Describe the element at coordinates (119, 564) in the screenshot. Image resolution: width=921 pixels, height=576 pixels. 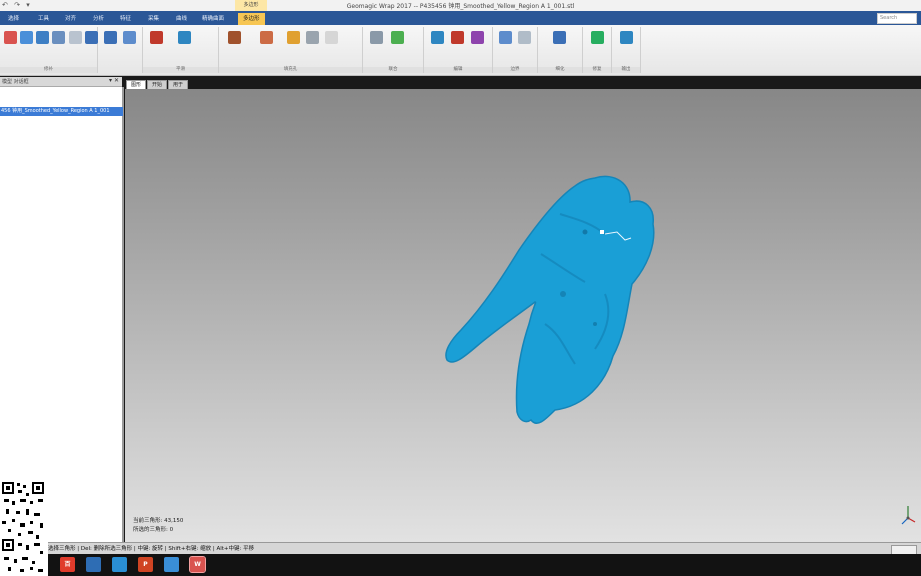
I see `taskbar-app-doc` at that location.